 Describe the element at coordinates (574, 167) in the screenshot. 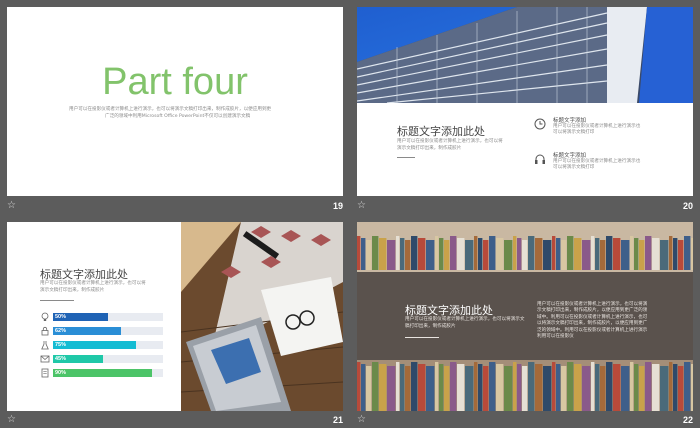

I see `feature-line: 可以将演示文稿打印` at that location.